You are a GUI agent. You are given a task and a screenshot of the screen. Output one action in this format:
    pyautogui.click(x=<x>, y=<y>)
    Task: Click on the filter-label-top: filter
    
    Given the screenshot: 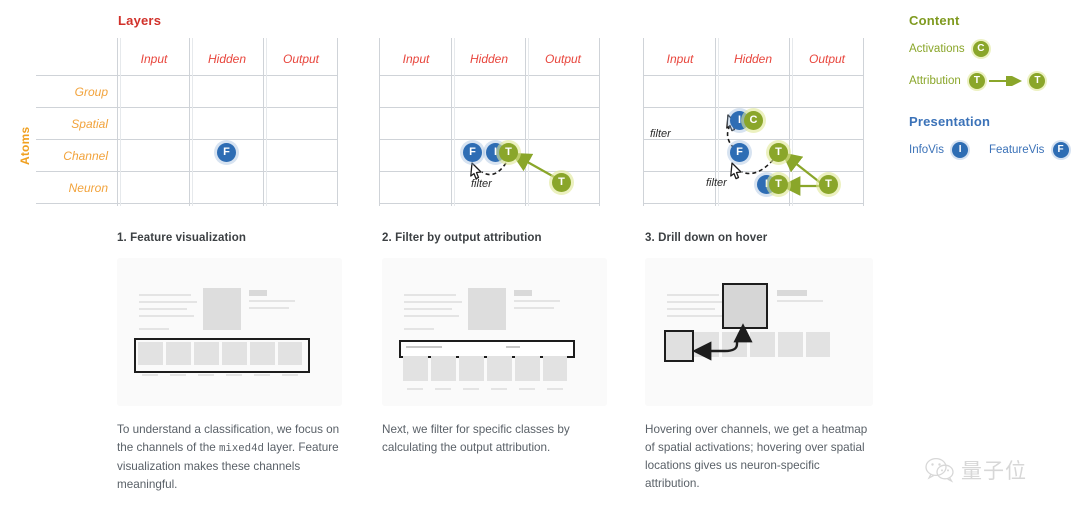 What is the action you would take?
    pyautogui.click(x=660, y=134)
    